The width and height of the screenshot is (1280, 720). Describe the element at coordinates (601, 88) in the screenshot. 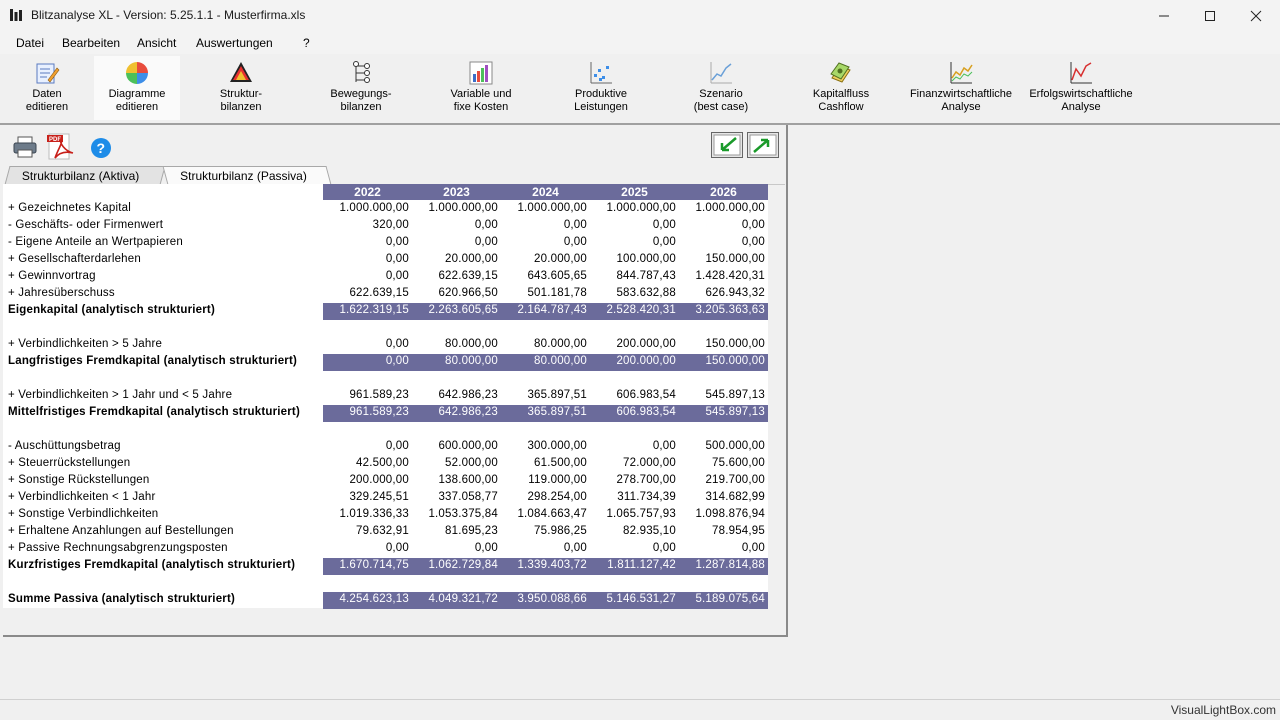

I see `tool-produktive-leistungen: Produktive Leistungen` at that location.